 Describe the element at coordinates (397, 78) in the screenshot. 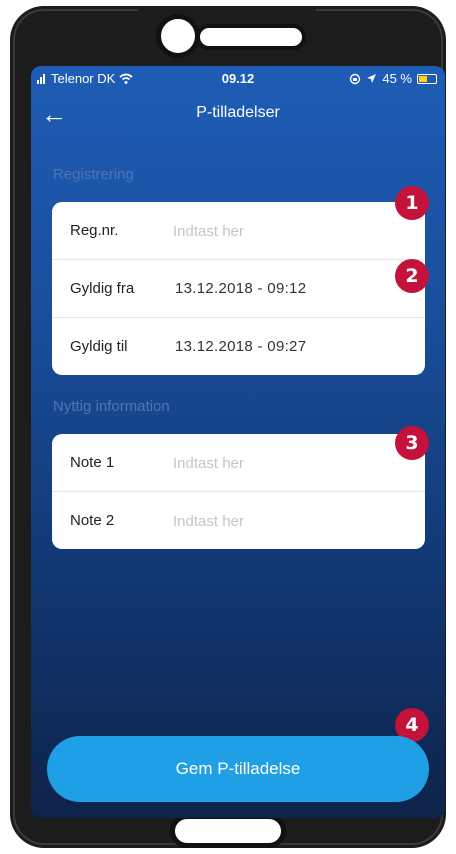

I see `battery-percent: 45 %` at that location.